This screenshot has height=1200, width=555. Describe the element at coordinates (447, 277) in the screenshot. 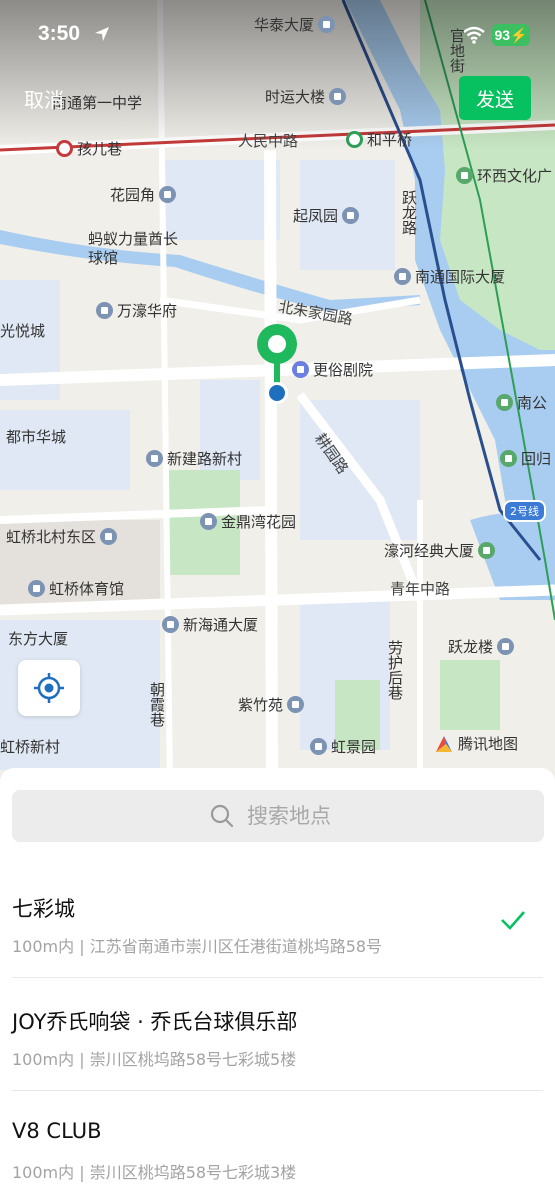

I see `map-label: 南通国际大厦` at that location.